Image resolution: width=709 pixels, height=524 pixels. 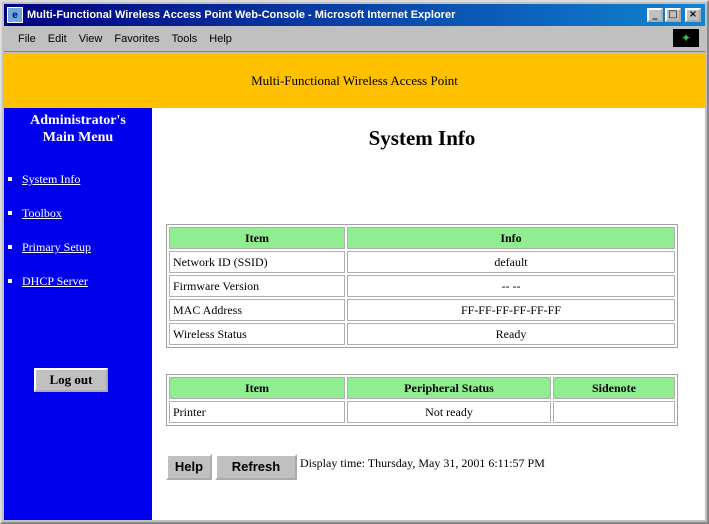 What do you see at coordinates (257, 310) in the screenshot?
I see `row-label-mac: MAC Address` at bounding box center [257, 310].